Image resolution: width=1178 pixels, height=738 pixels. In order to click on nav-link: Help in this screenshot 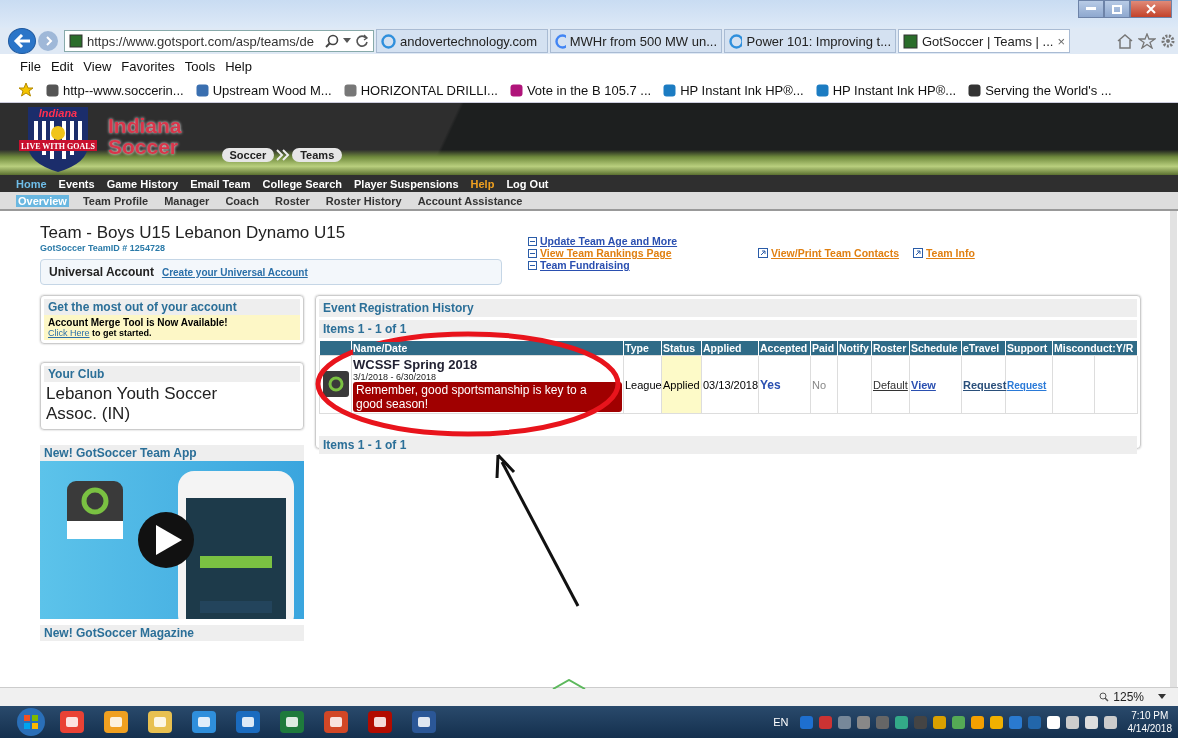, I will do `click(482, 183)`.